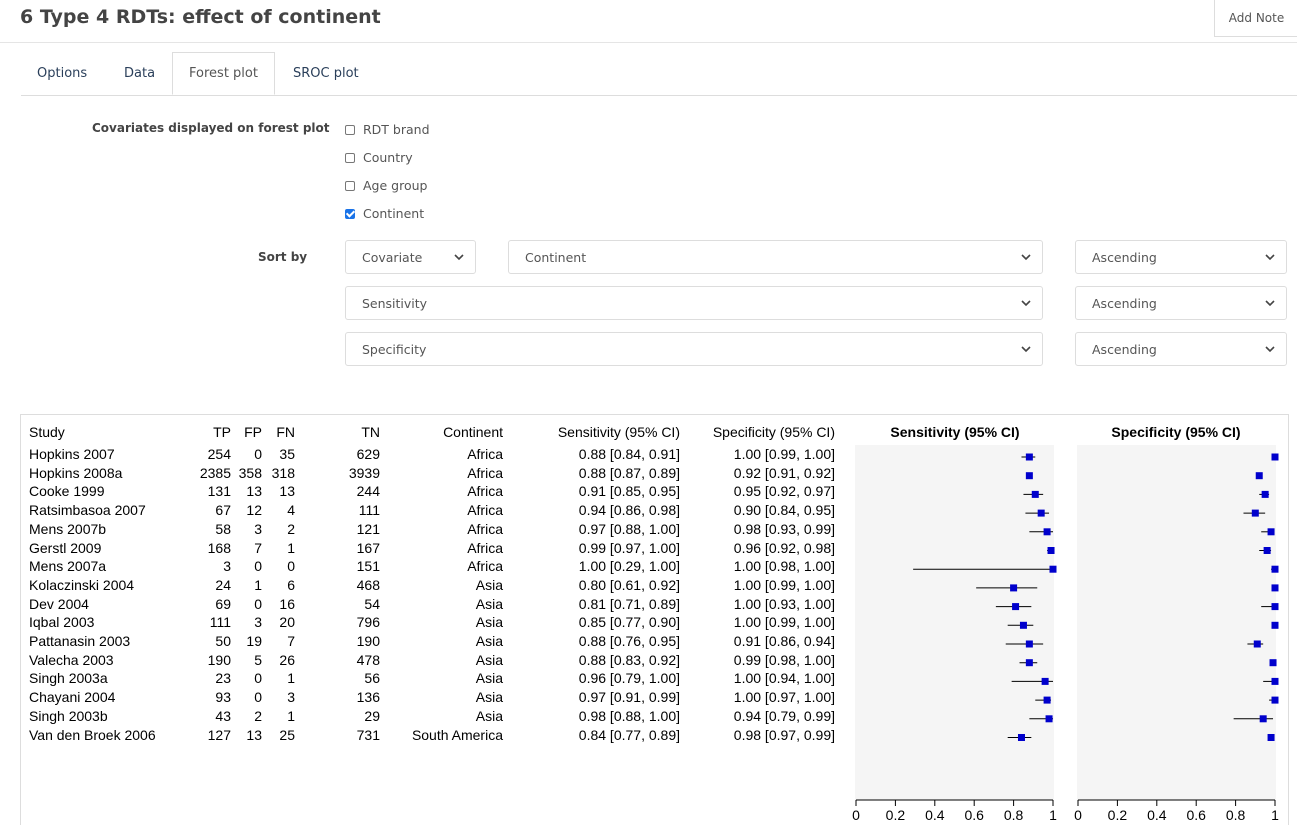 Image resolution: width=1297 pixels, height=825 pixels. Describe the element at coordinates (784, 603) in the screenshot. I see `table-cell: 1.00 [0.93, 1.00]` at that location.